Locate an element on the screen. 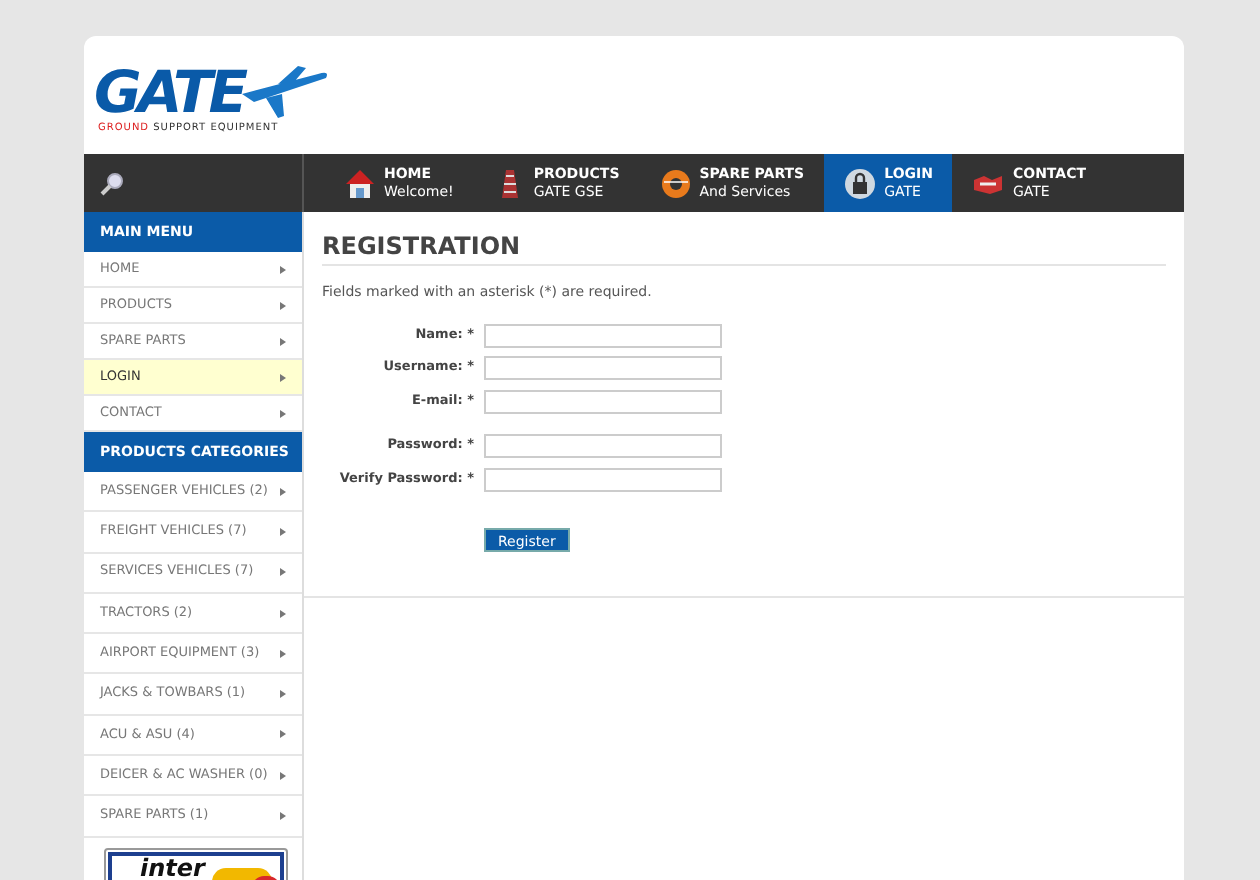  coil-icon is located at coordinates (675, 183).